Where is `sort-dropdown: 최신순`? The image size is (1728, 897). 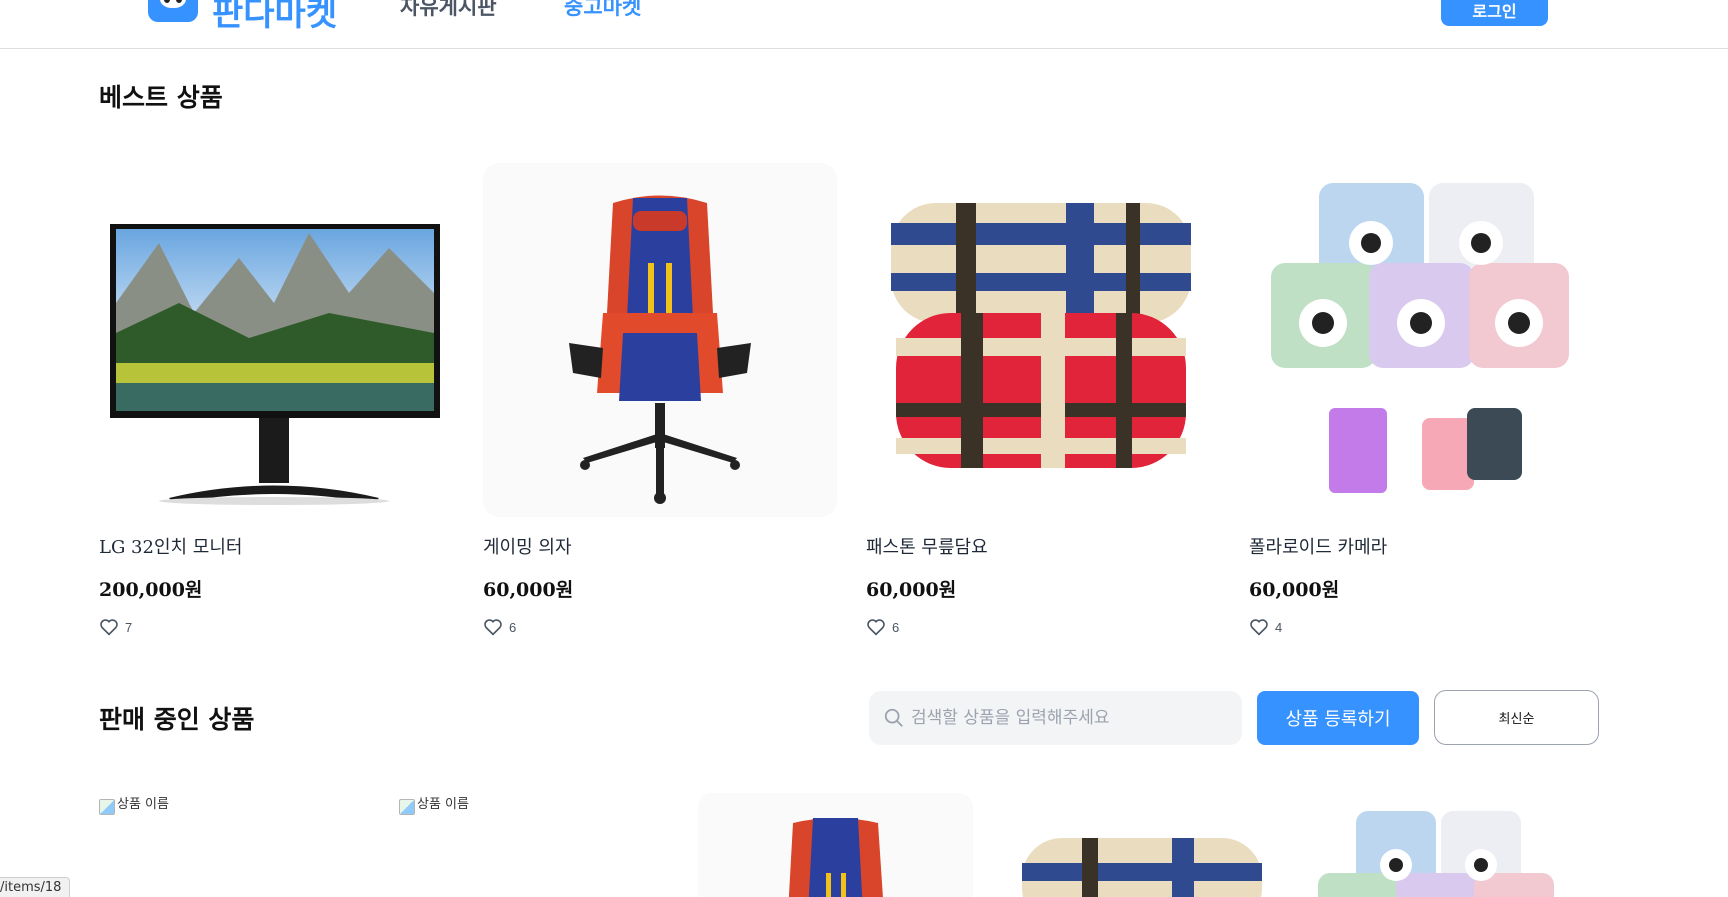 sort-dropdown: 최신순 is located at coordinates (1516, 717).